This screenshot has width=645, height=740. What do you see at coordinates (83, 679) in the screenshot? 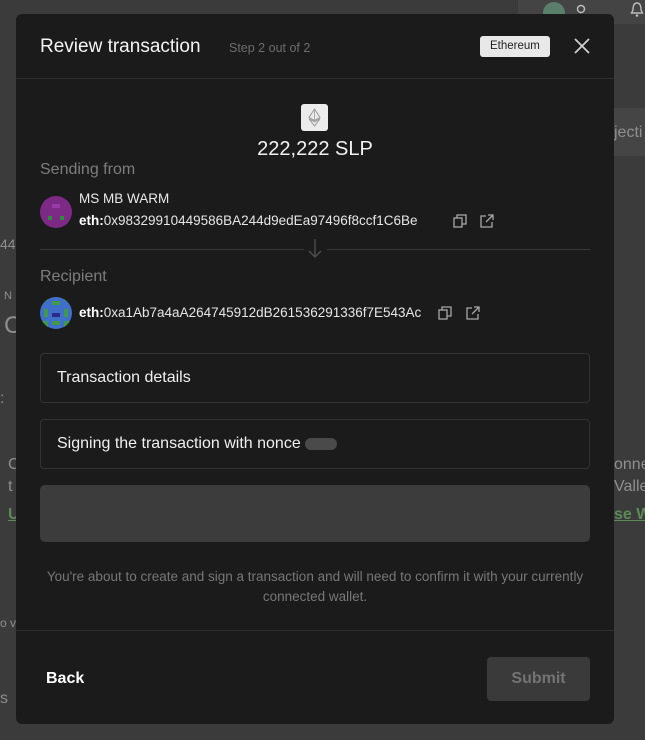
I see `back-button: Back` at bounding box center [83, 679].